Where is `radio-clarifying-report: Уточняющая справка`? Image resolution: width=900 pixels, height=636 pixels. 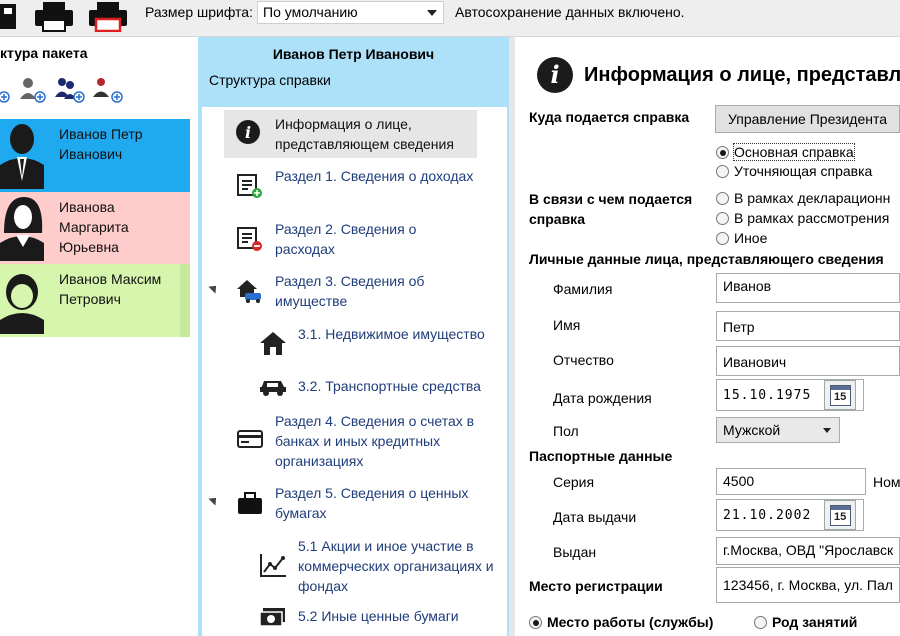
radio-clarifying-report: Уточняющая справка is located at coordinates (794, 171).